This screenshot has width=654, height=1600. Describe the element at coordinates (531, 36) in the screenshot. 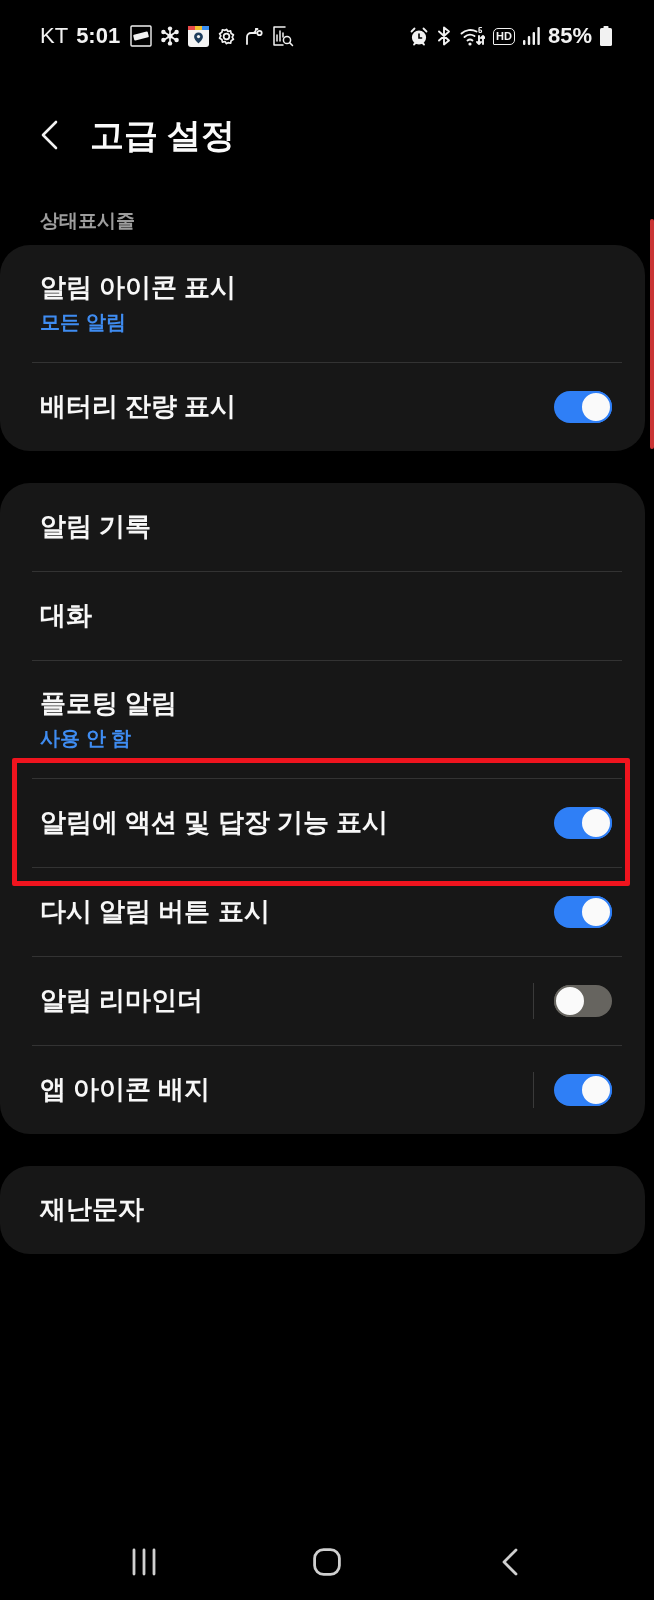

I see `signal-icon` at that location.